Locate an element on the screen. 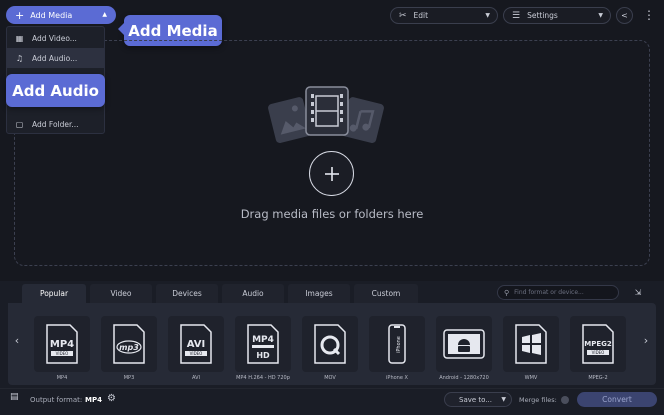 This screenshot has height=415, width=664. tab-audio: Audio is located at coordinates (253, 293).